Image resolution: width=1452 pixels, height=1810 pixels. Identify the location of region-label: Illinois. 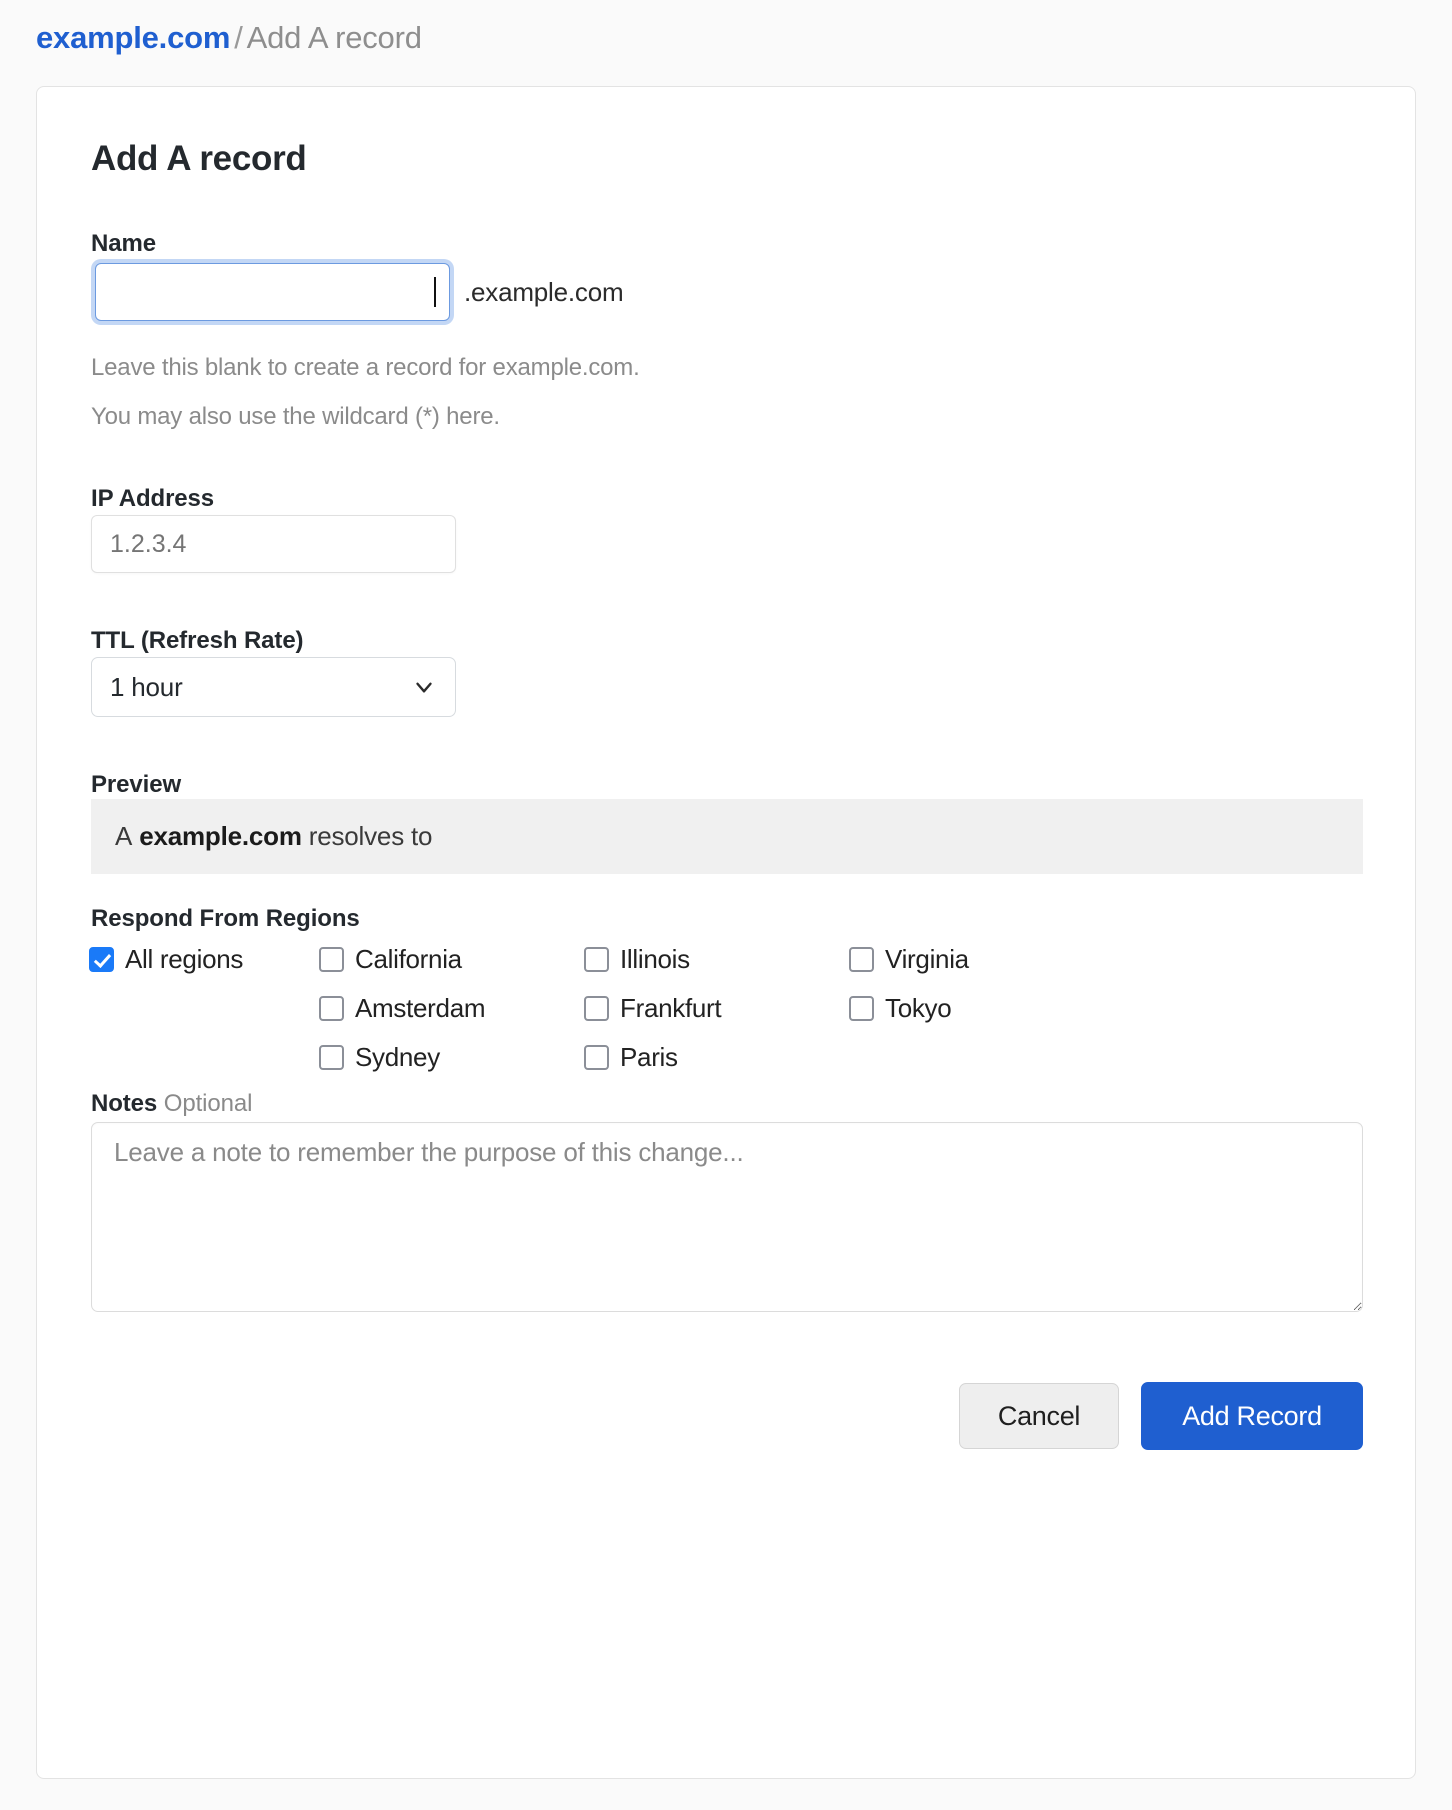
(655, 959).